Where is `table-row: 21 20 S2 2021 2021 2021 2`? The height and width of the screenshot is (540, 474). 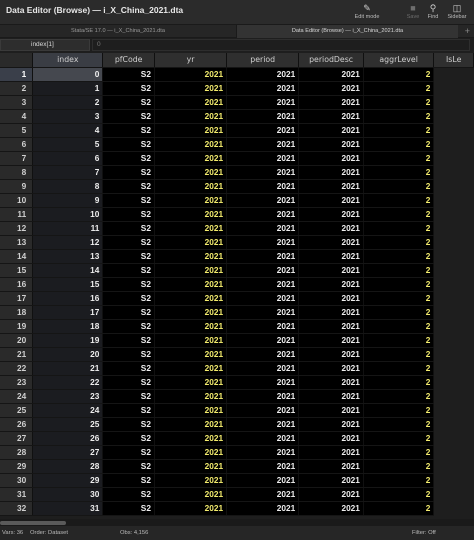
table-row: 21 20 S2 2021 2021 2021 2 is located at coordinates (237, 354).